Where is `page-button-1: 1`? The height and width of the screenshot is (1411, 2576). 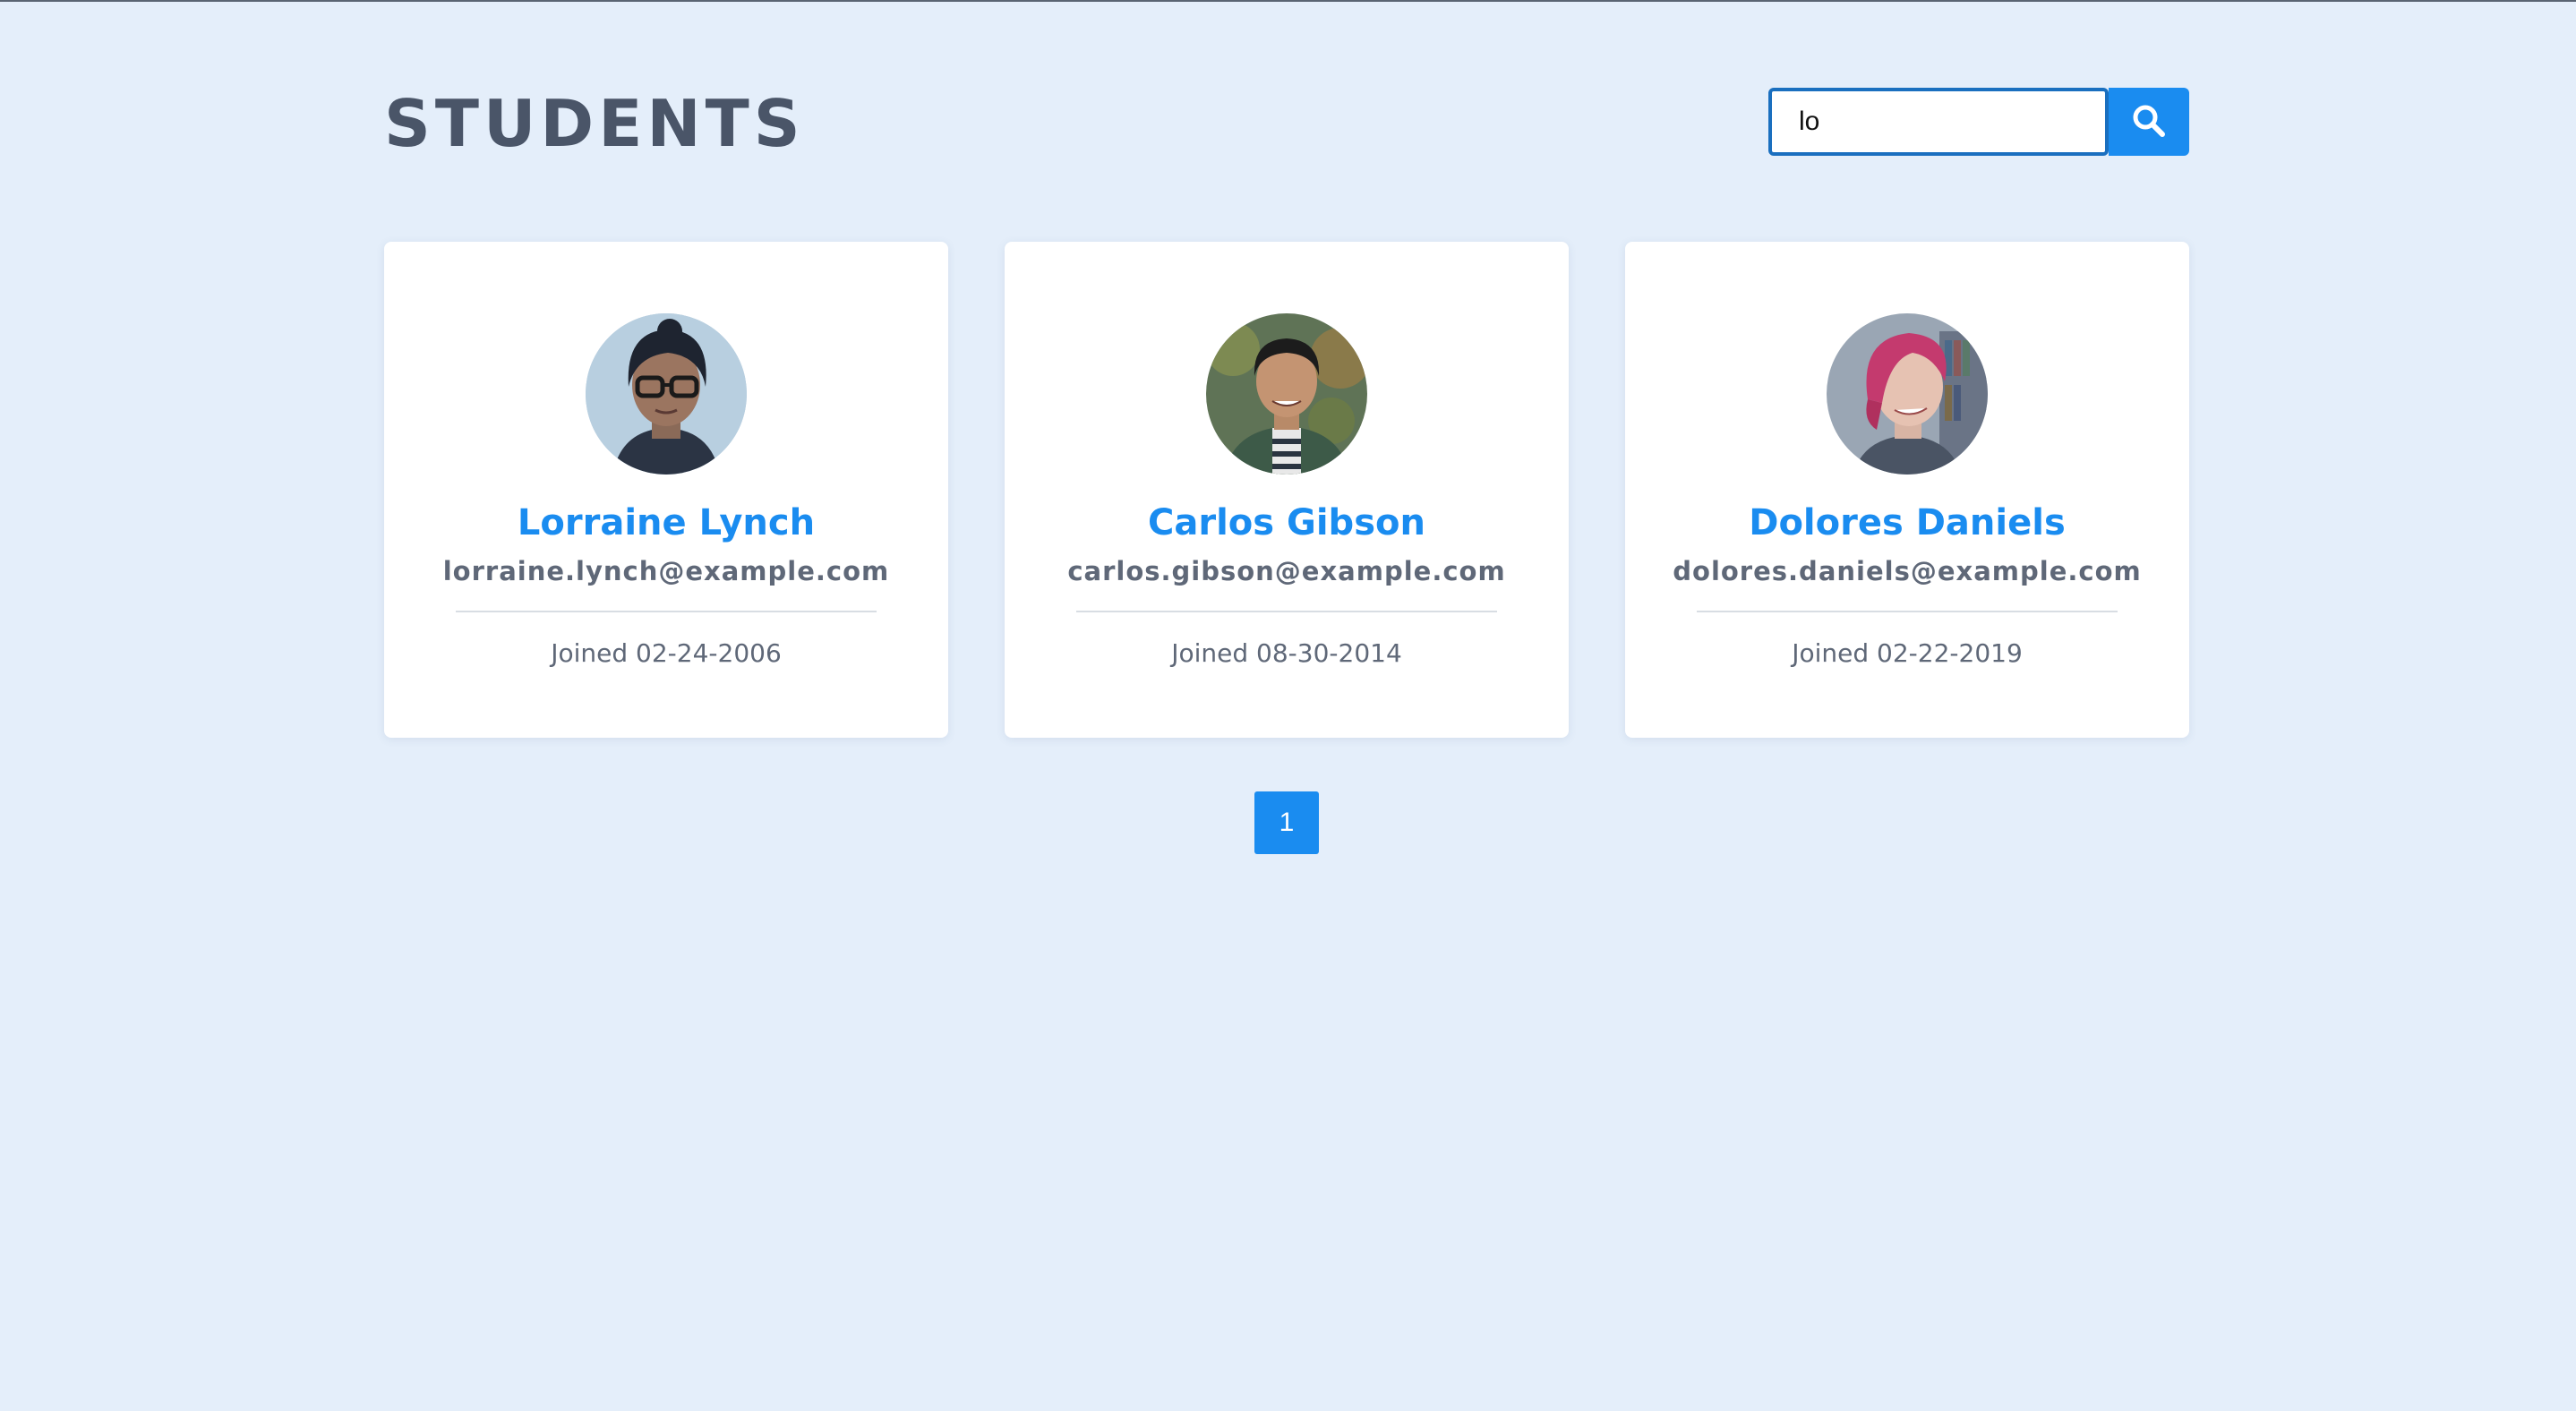
page-button-1: 1 is located at coordinates (1286, 822).